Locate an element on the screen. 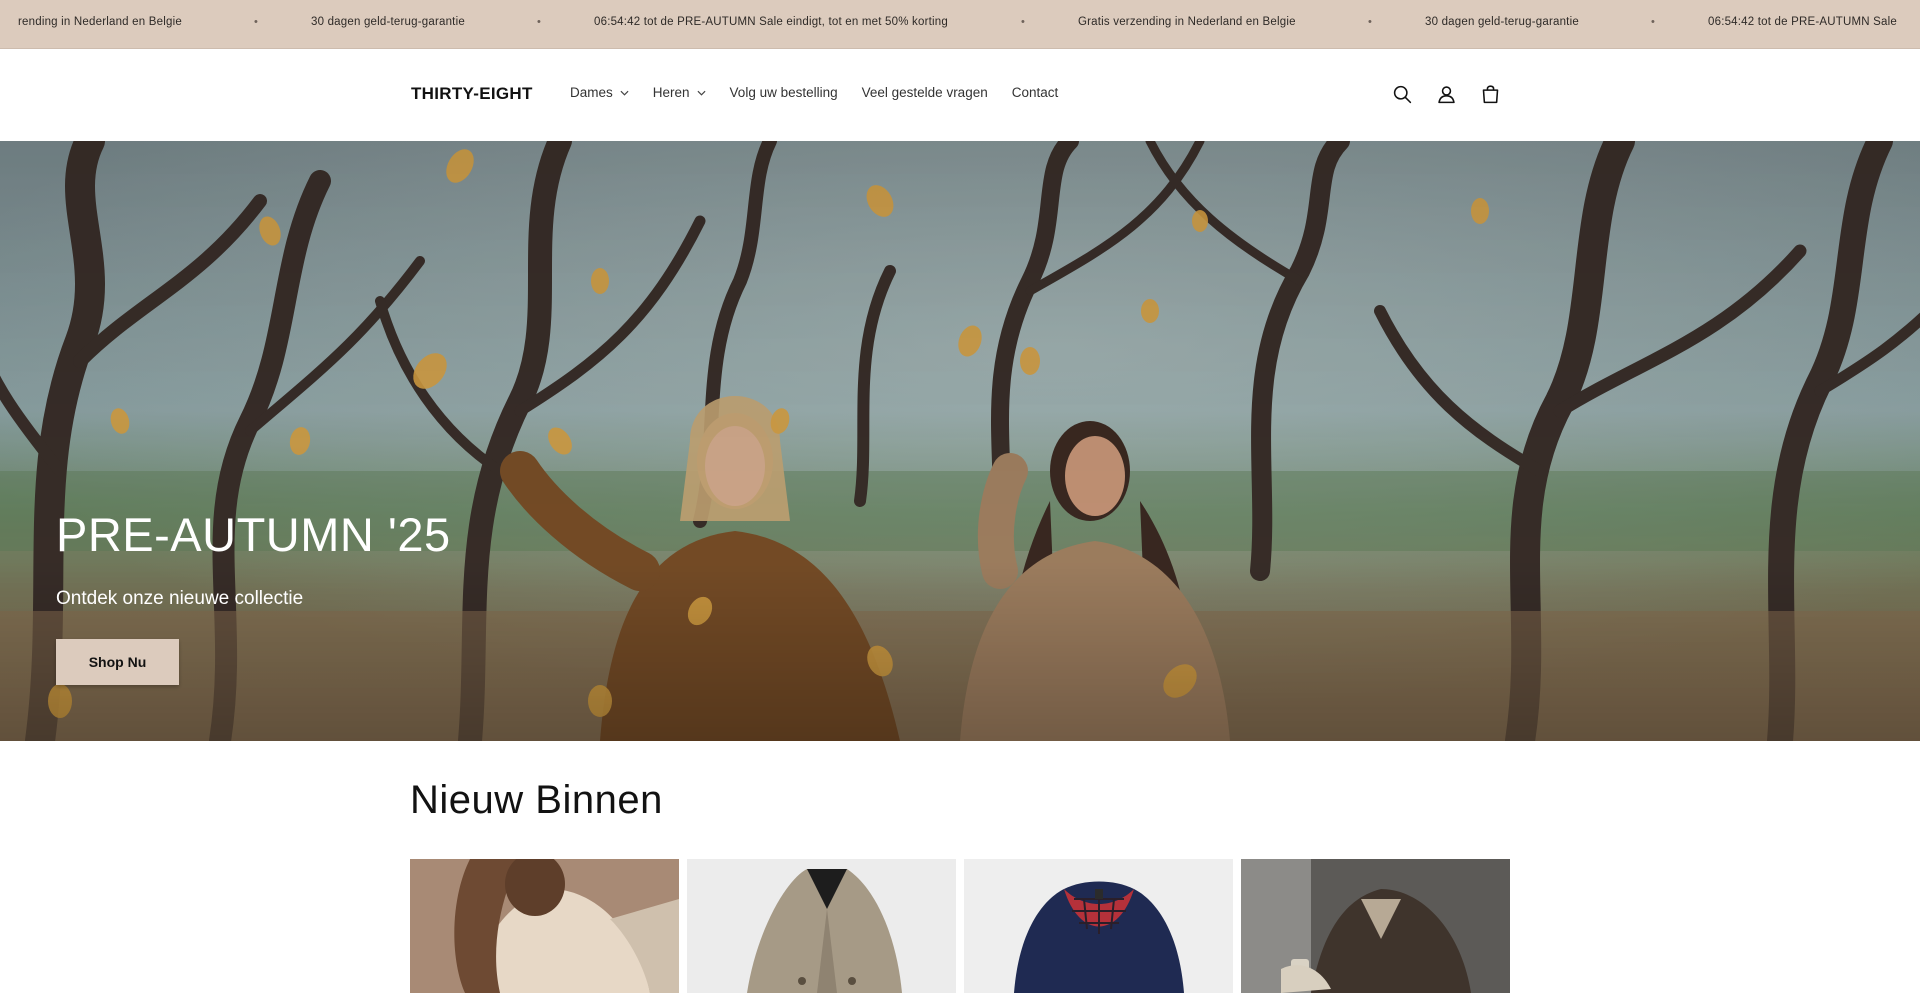  nav-item-label: Volg uw bestelling is located at coordinates (783, 92).